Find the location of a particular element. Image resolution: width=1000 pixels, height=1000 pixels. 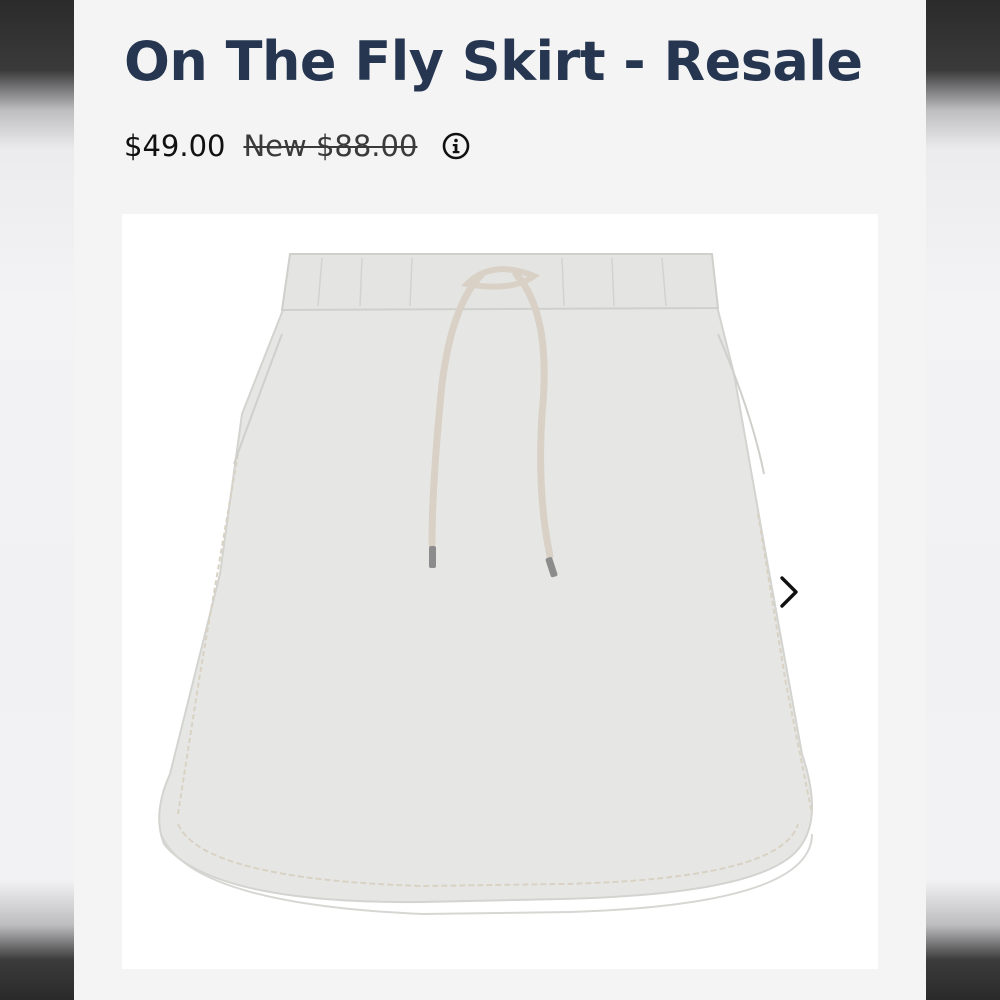

original-price: New $88.00 is located at coordinates (330, 146).